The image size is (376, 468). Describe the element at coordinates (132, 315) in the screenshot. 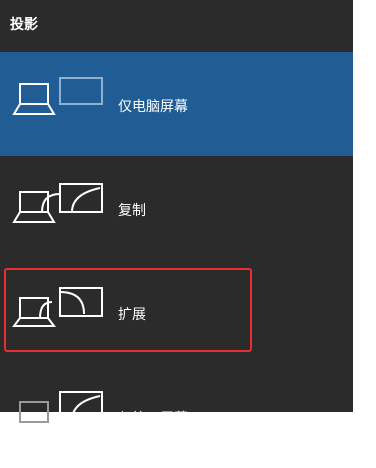

I see `item-label-extend: 扩展` at that location.